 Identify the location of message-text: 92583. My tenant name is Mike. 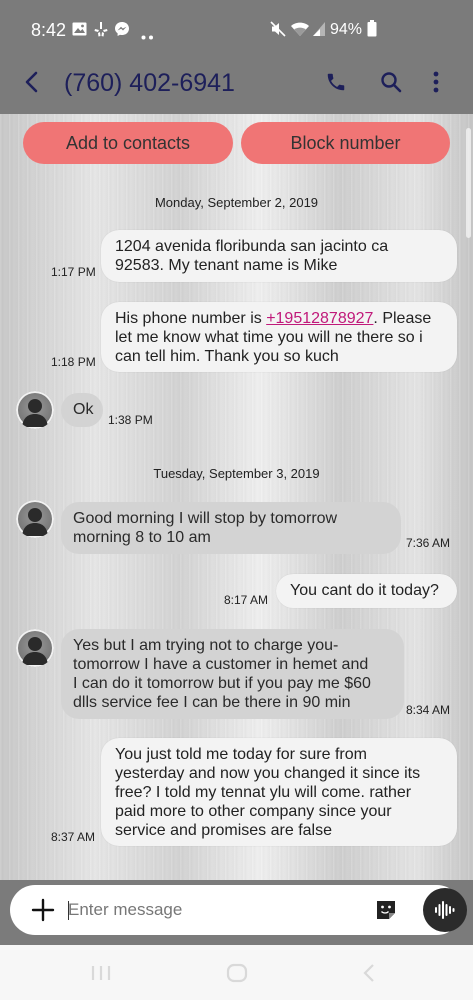
(226, 265).